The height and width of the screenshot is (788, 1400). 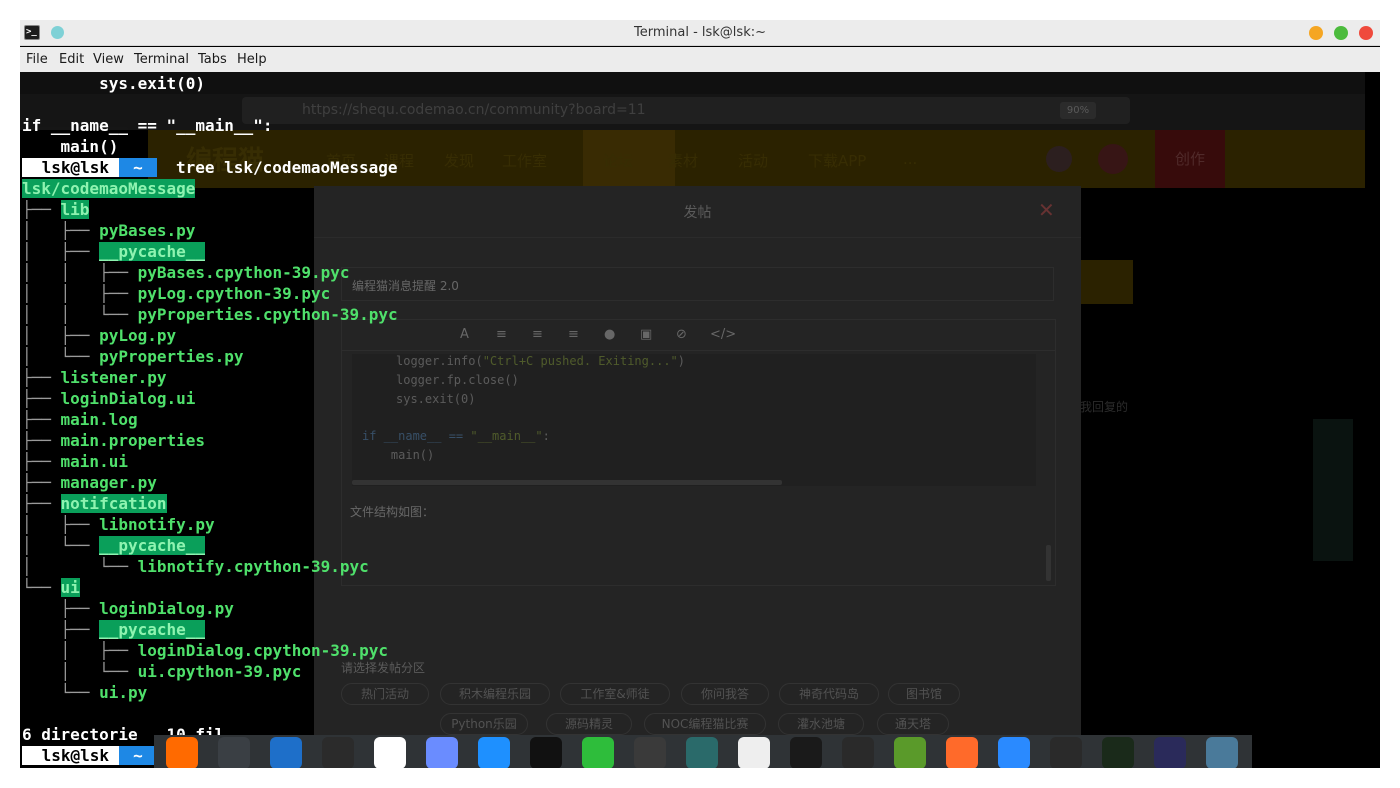 What do you see at coordinates (494, 752) in the screenshot?
I see `browser-icon` at bounding box center [494, 752].